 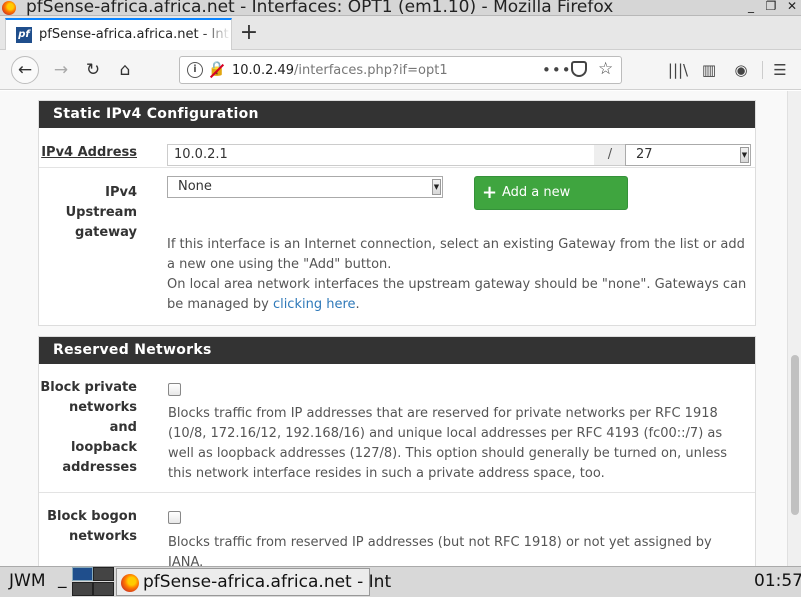 I want to click on sidebar-icon: ▥, so click(x=709, y=70).